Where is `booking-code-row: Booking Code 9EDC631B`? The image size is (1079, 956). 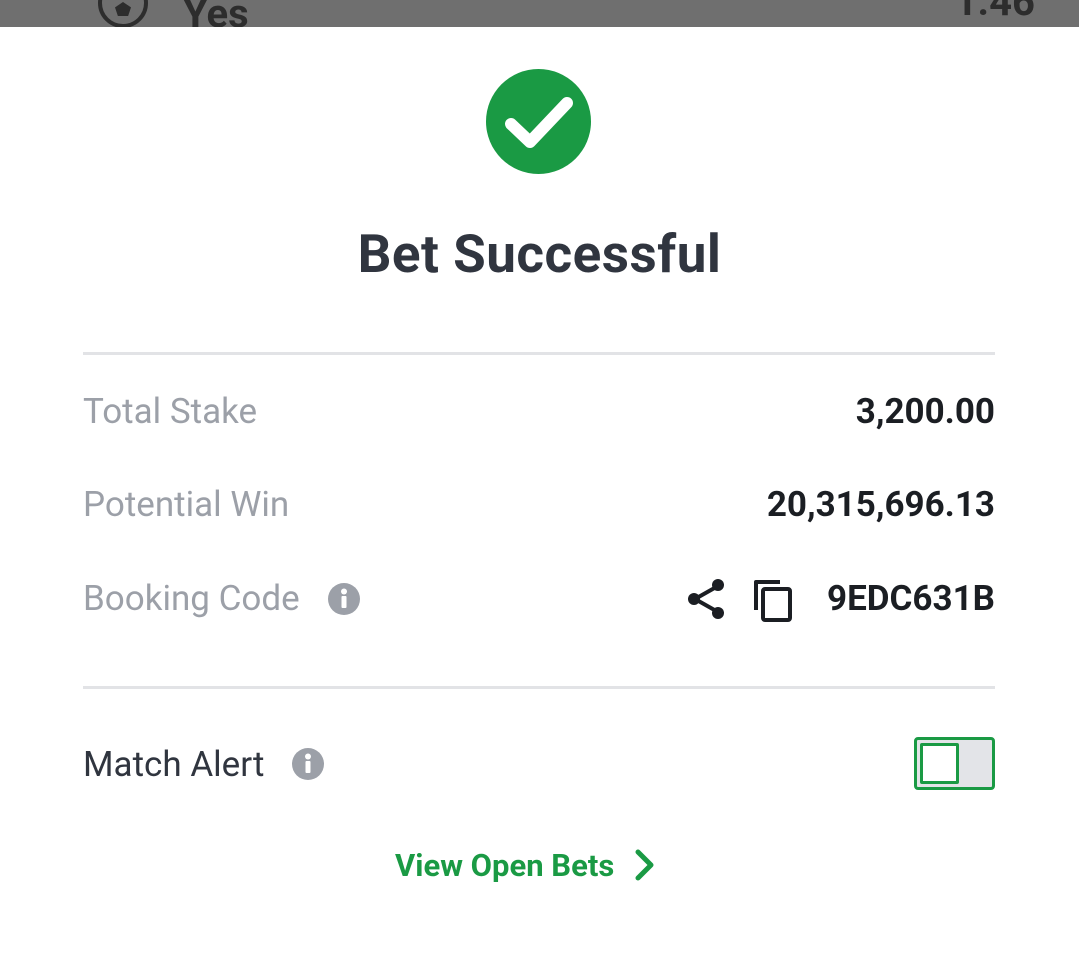
booking-code-row: Booking Code 9EDC631B is located at coordinates (539, 599).